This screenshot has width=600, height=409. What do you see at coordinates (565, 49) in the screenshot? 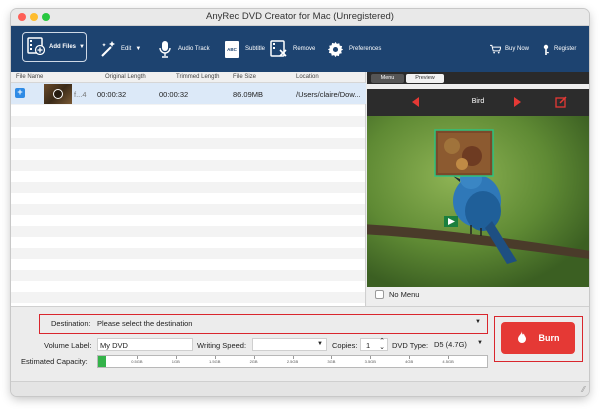
I see `register-label: Register` at bounding box center [565, 49].